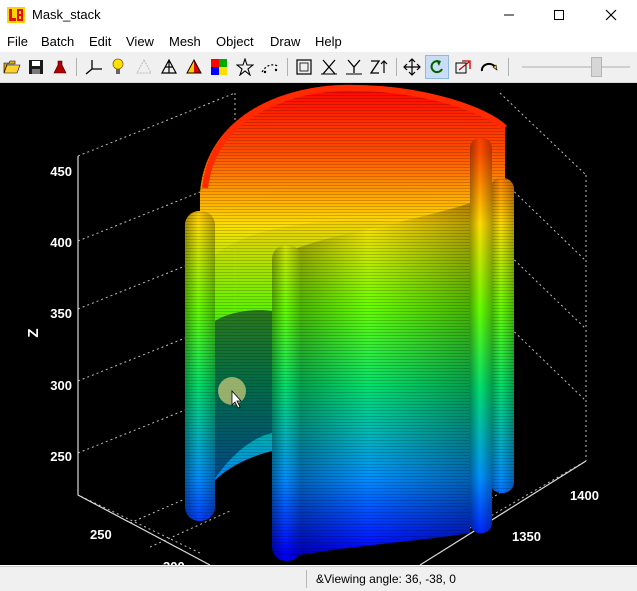  Describe the element at coordinates (174, 562) in the screenshot. I see `x-tick-300: 300` at that location.